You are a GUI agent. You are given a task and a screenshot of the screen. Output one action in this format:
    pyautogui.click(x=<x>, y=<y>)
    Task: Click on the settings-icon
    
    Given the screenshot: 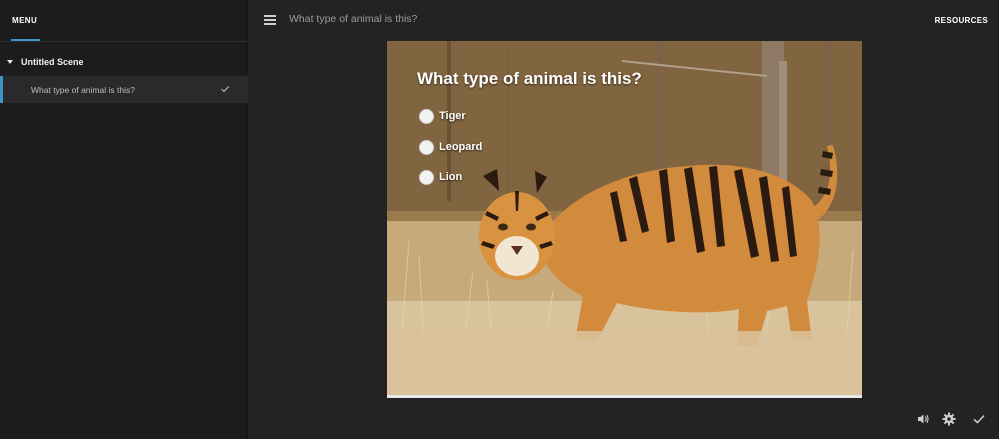 What is the action you would take?
    pyautogui.click(x=949, y=419)
    